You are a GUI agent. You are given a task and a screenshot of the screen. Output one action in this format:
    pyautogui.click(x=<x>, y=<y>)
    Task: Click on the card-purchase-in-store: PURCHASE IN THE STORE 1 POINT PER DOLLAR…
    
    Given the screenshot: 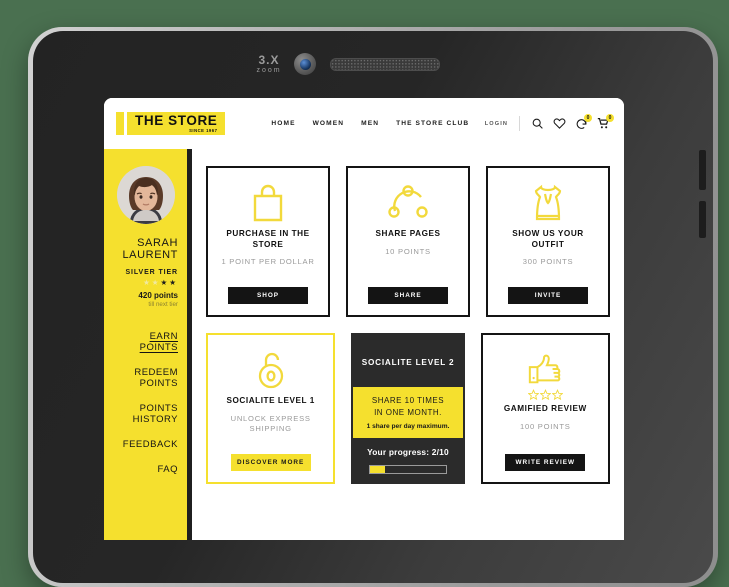 What is the action you would take?
    pyautogui.click(x=268, y=241)
    